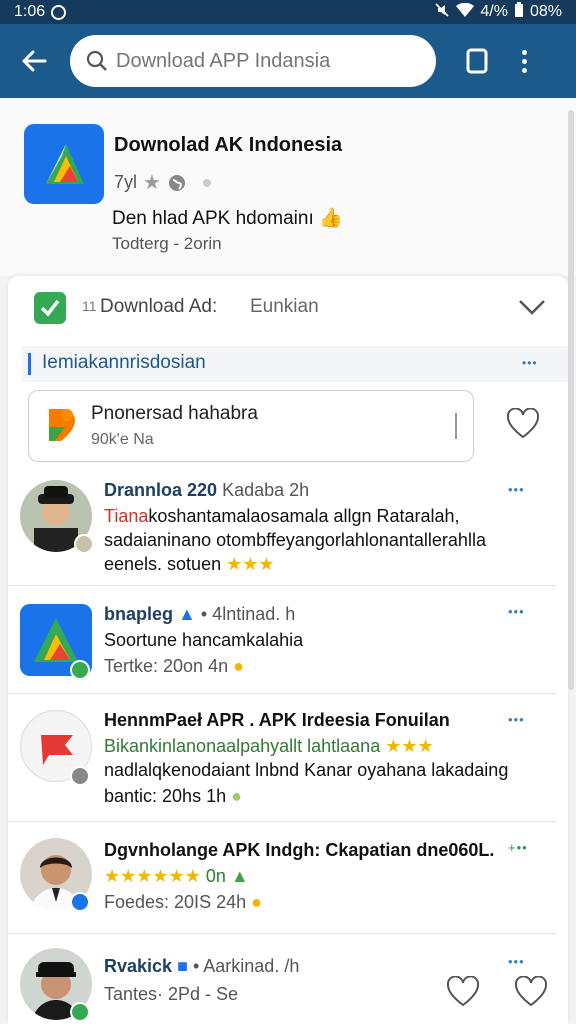 Image resolution: width=576 pixels, height=1024 pixels. I want to click on comment-line: koshantamalaosamala allgn Rataralah,, so click(304, 516).